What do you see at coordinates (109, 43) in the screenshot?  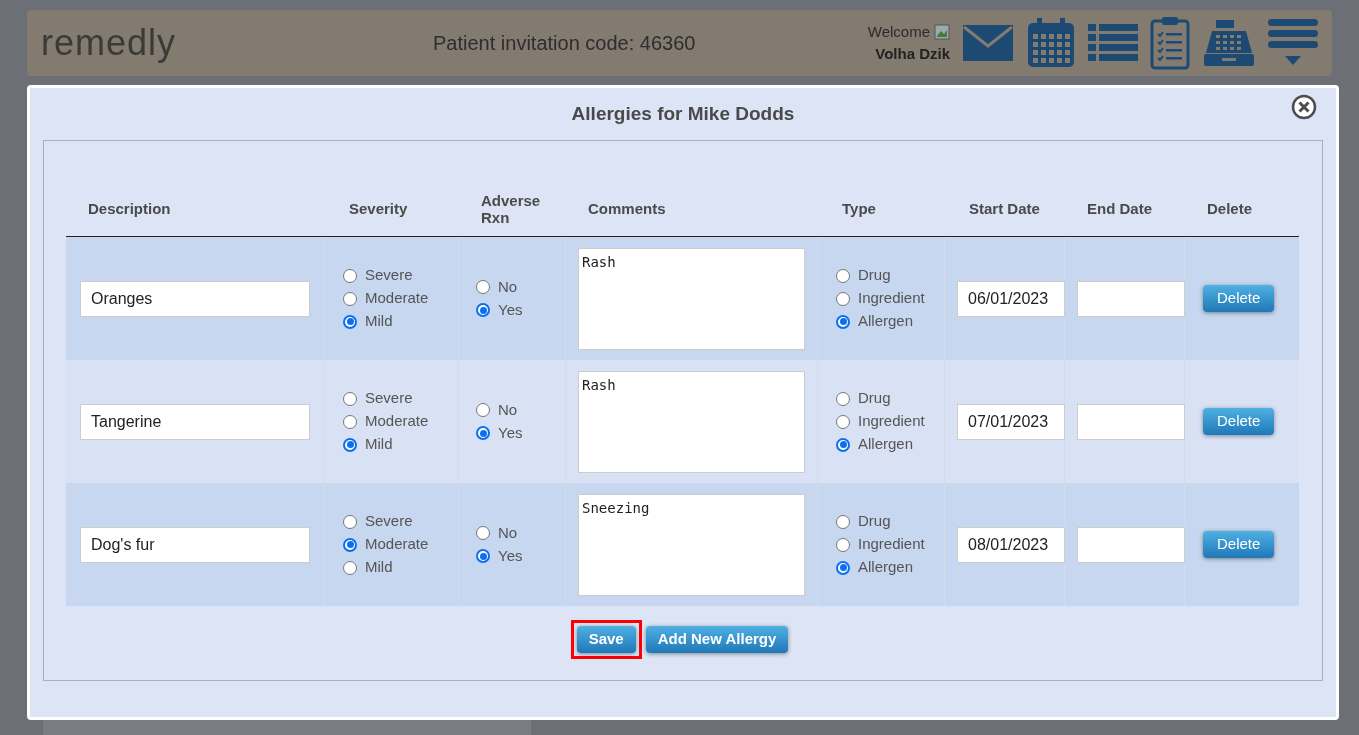 I see `logo: remedly` at bounding box center [109, 43].